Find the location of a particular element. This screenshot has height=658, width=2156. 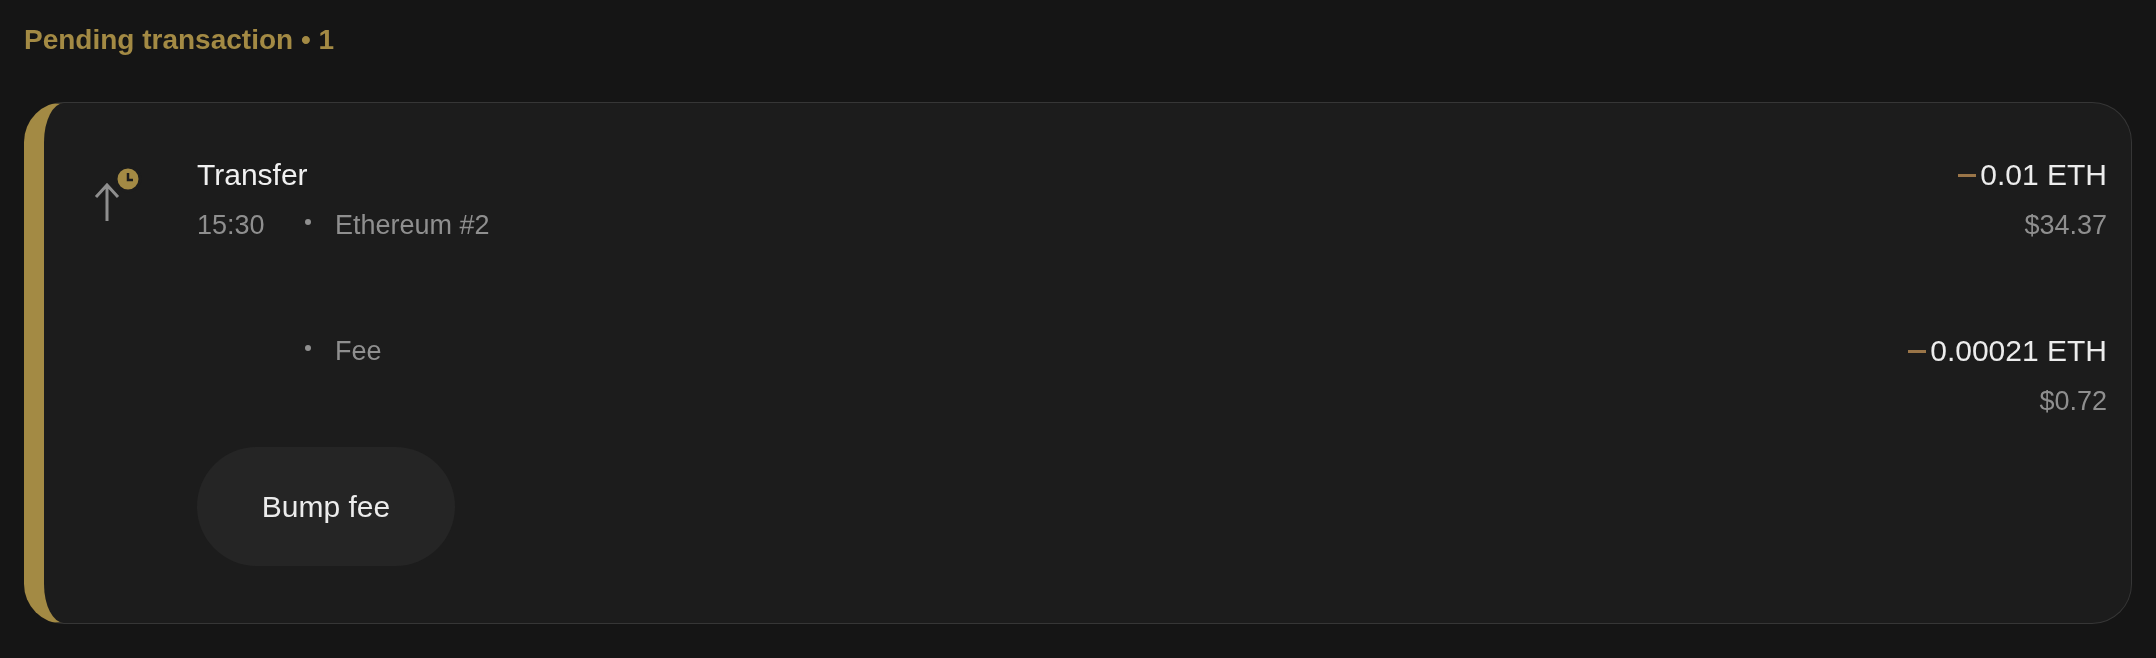

account-name: Ethereum #2 is located at coordinates (412, 225).